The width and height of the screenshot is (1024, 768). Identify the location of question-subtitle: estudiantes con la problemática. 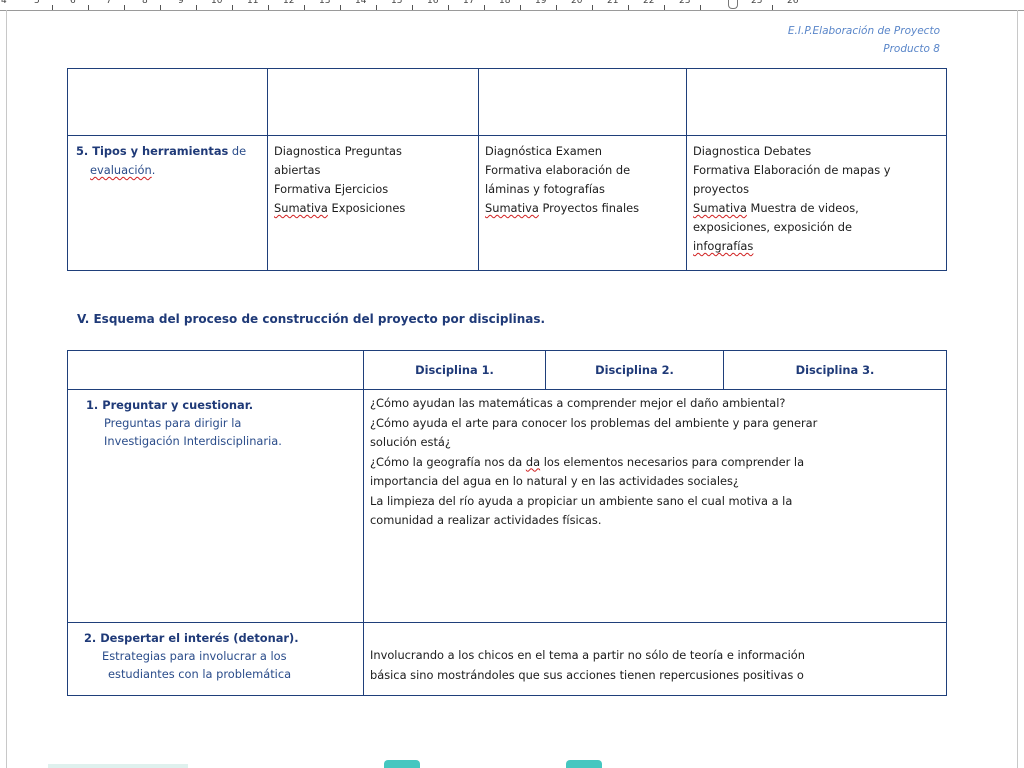
(200, 674).